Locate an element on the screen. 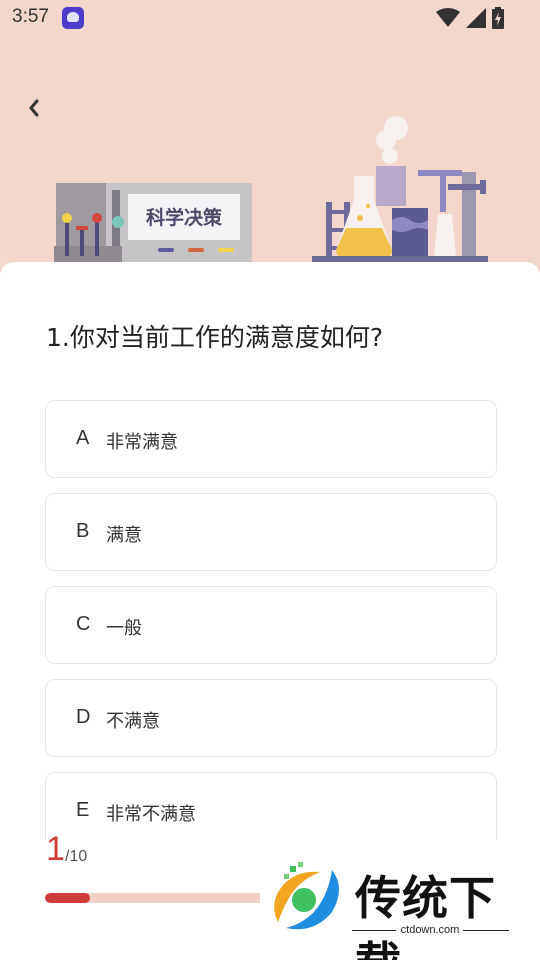  watermark-title: 传统下载 is located at coordinates (425, 915).